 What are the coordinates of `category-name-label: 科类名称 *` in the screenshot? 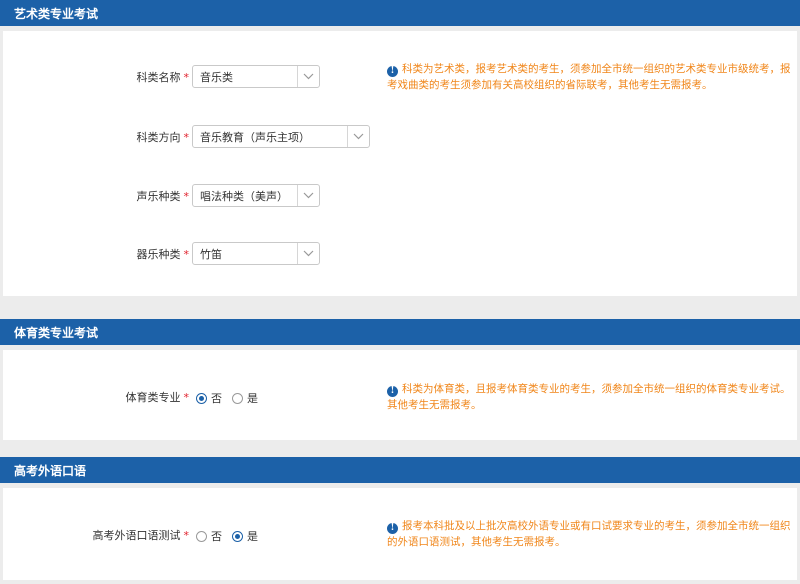 It's located at (163, 77).